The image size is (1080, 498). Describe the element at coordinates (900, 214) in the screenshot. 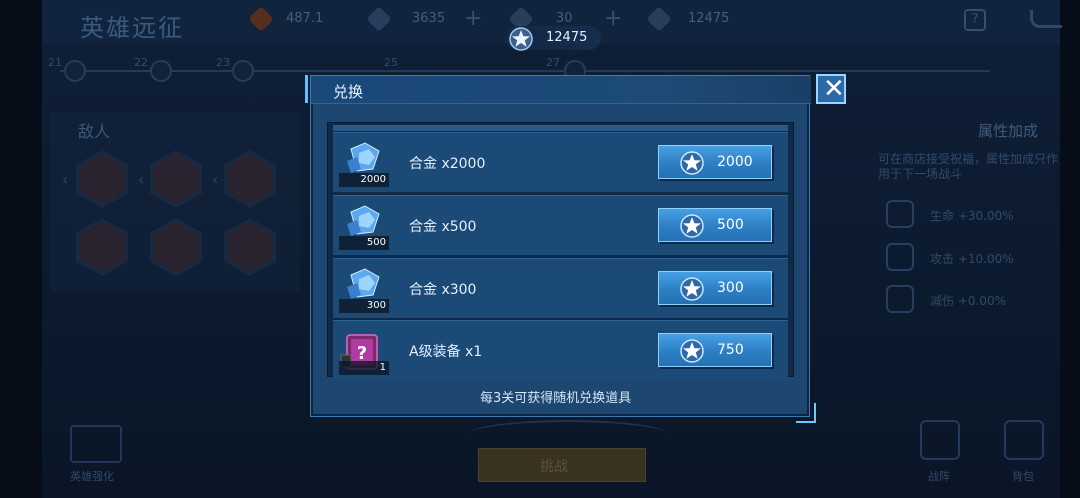

I see `heart-icon` at that location.